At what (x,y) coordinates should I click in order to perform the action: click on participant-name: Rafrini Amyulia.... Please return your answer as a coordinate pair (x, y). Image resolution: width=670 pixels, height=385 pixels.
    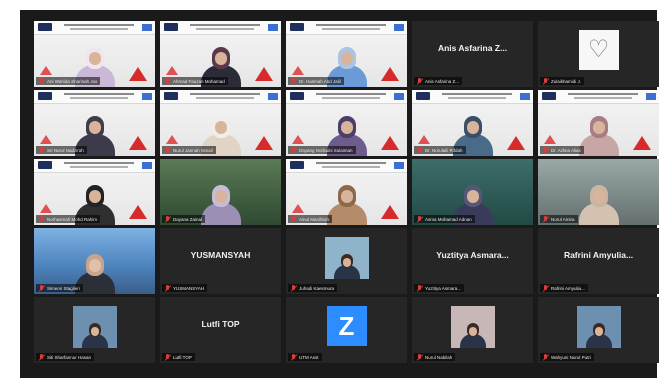
    Looking at the image, I should click on (568, 288).